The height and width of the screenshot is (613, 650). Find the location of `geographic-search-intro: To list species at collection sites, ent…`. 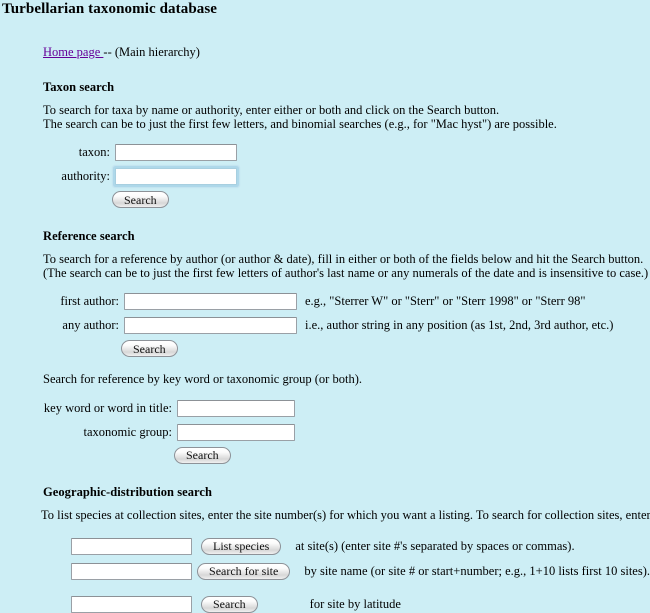

geographic-search-intro: To list species at collection sites, ent… is located at coordinates (345, 511).